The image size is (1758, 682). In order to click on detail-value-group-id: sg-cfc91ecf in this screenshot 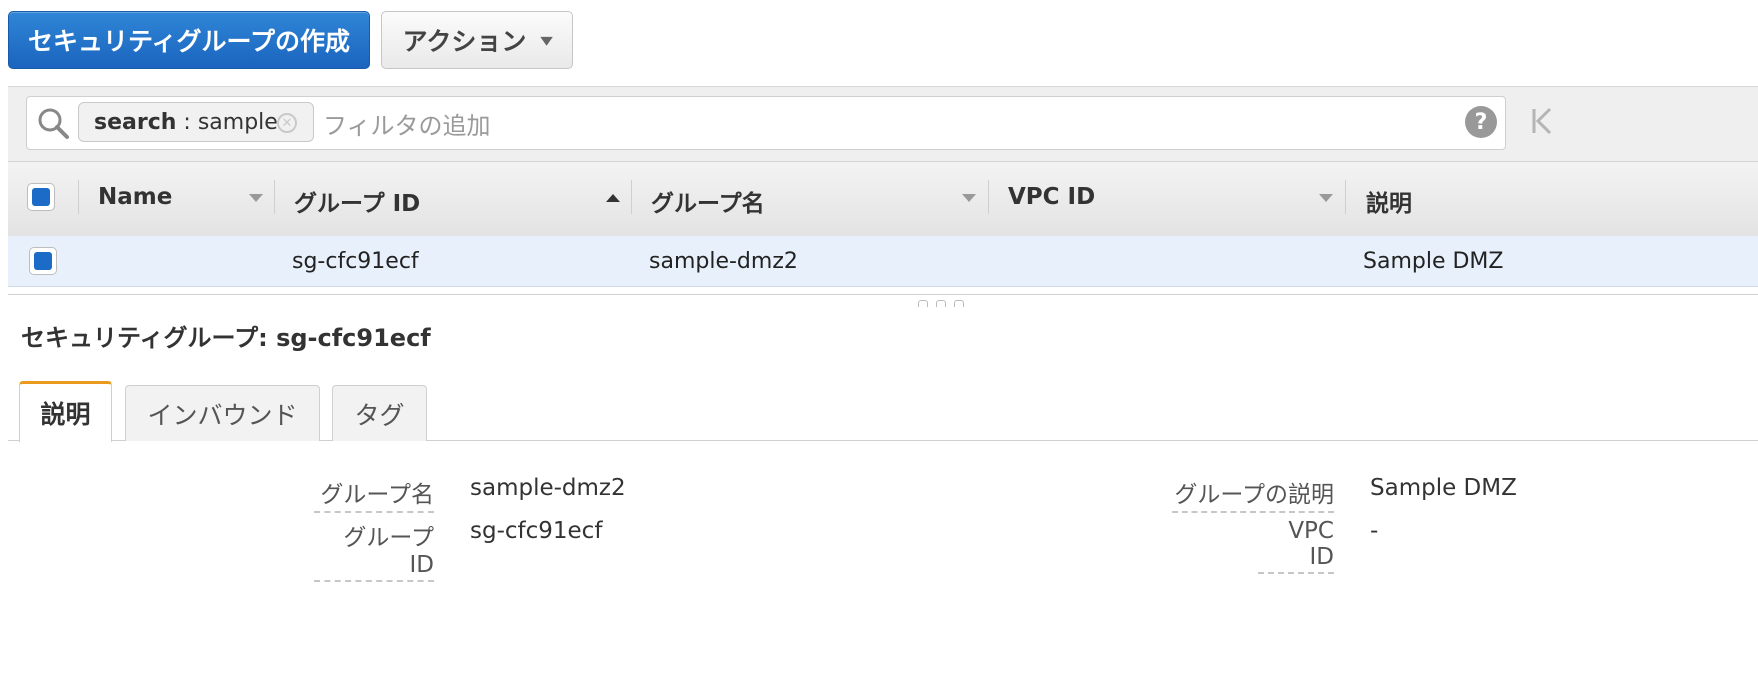, I will do `click(536, 531)`.